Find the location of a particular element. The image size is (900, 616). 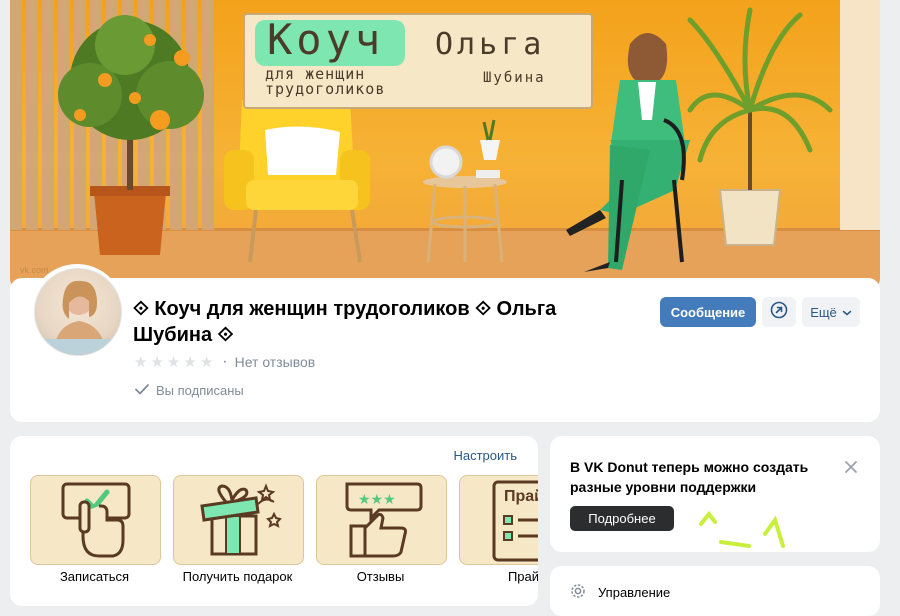

more-button: Ещё is located at coordinates (831, 312).